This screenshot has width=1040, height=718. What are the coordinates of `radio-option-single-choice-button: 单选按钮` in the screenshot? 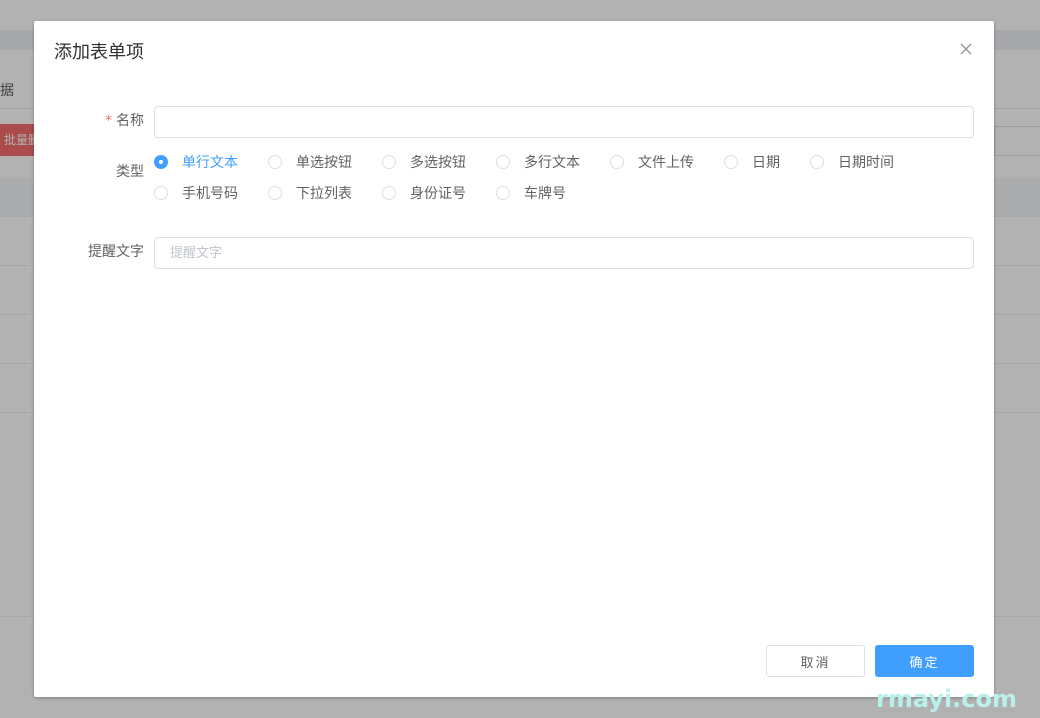 It's located at (310, 162).